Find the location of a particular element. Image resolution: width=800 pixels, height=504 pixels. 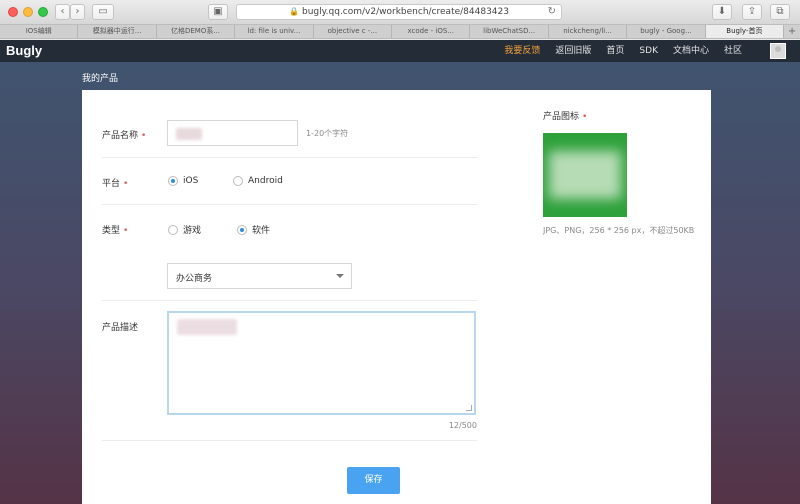

breadcrumb: 我的产品 is located at coordinates (100, 79).